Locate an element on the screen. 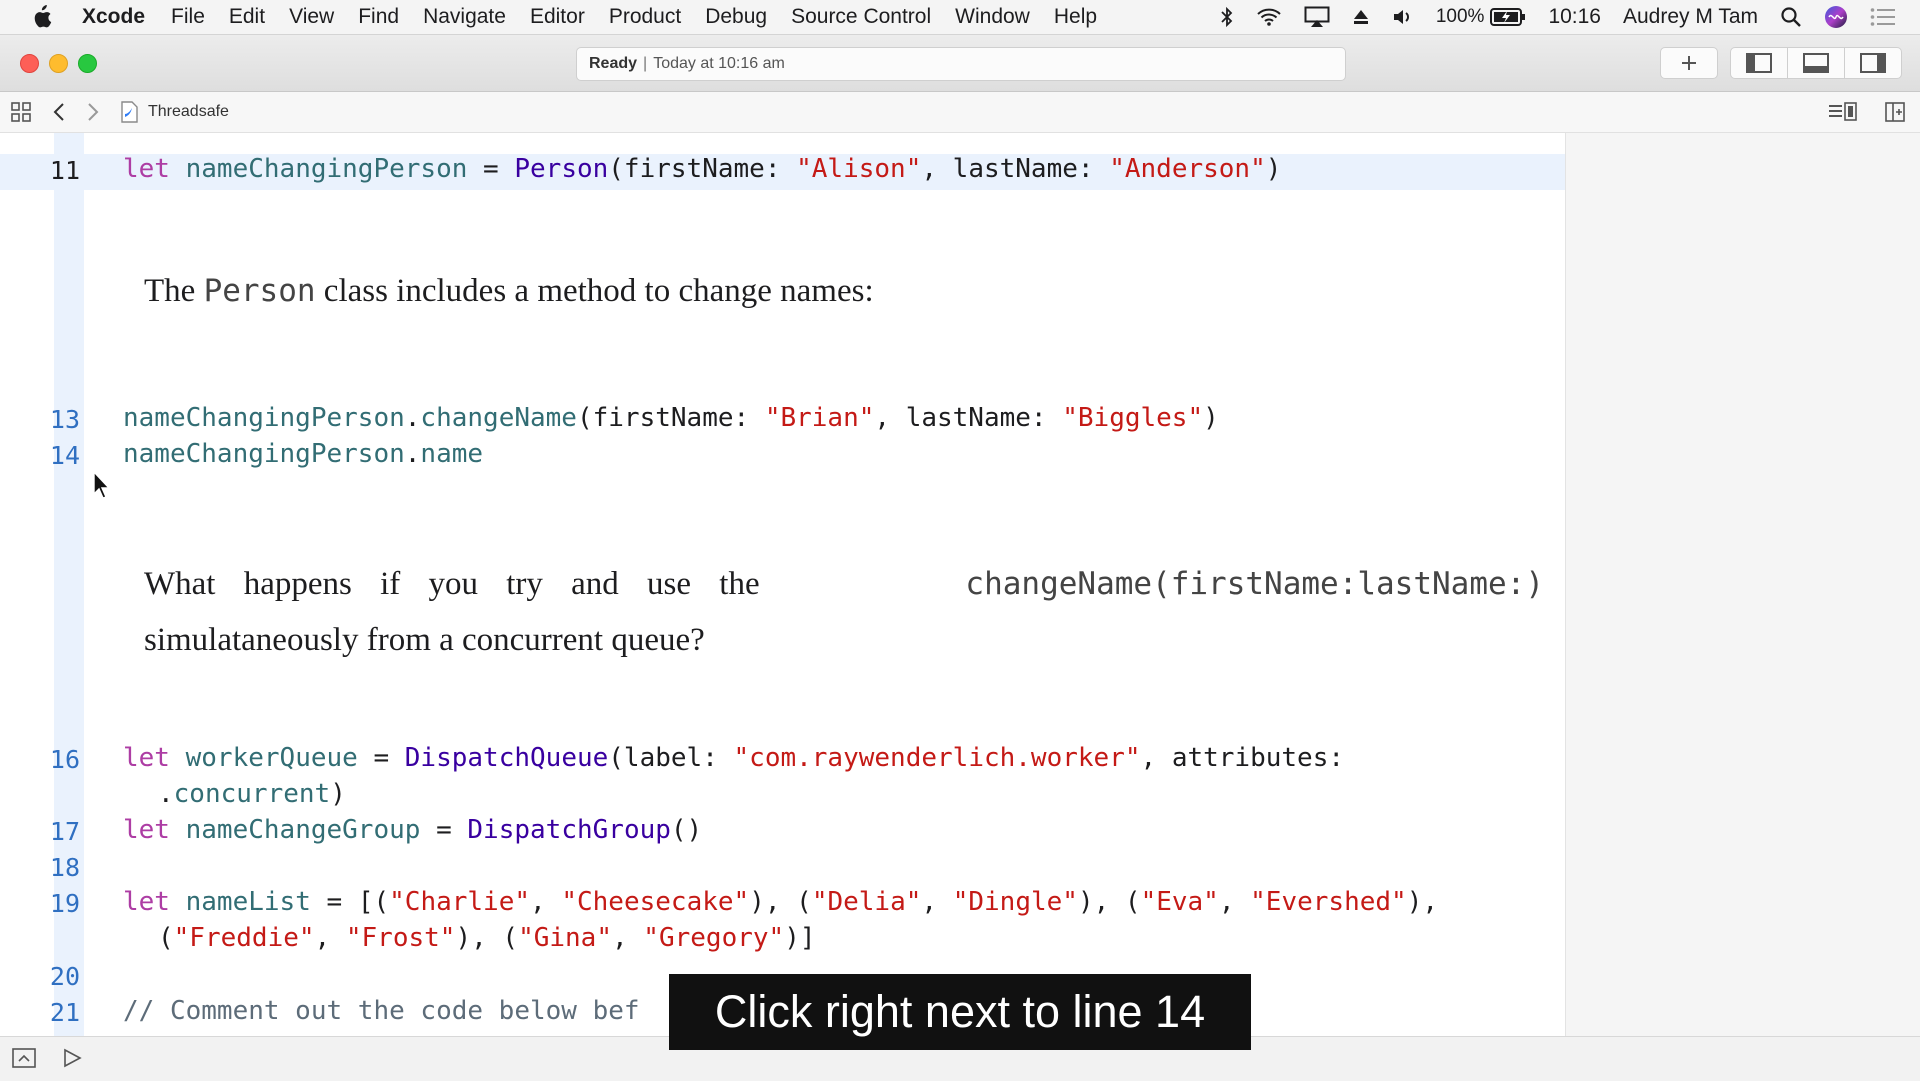 This screenshot has width=1920, height=1081. string-literal: "Eva" is located at coordinates (1179, 902).